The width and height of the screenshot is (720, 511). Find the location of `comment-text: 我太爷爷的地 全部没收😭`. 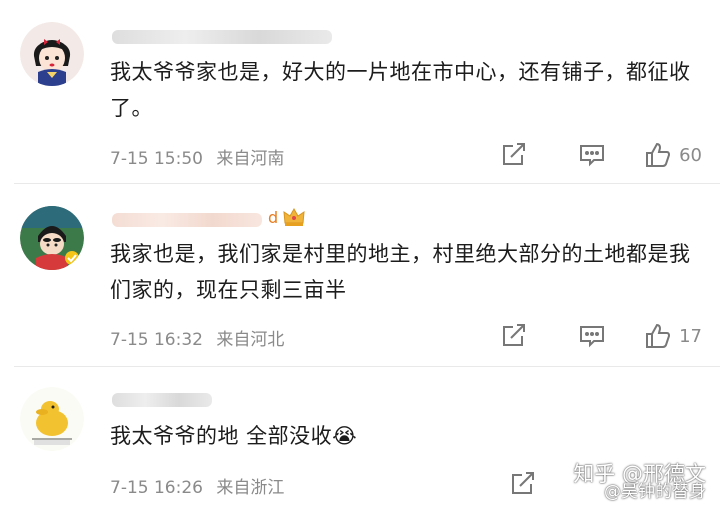

comment-text: 我太爷爷的地 全部没收😭 is located at coordinates (234, 436).